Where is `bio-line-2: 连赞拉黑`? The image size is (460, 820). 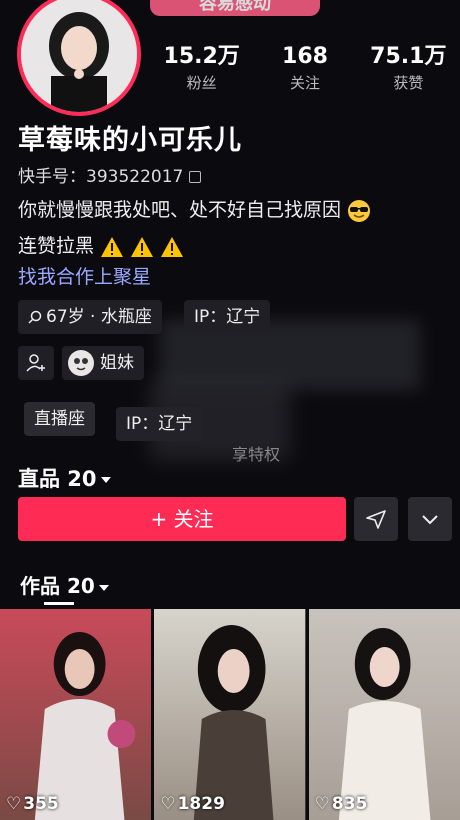
bio-line-2: 连赞拉黑 is located at coordinates (101, 244).